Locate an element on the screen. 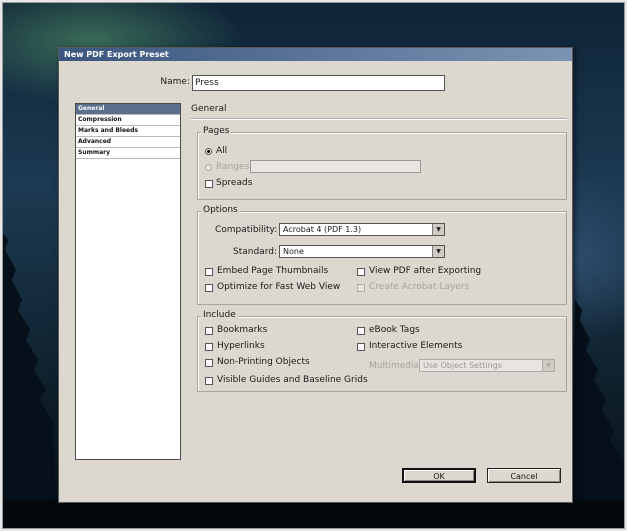  name-label: Name: is located at coordinates (175, 82).